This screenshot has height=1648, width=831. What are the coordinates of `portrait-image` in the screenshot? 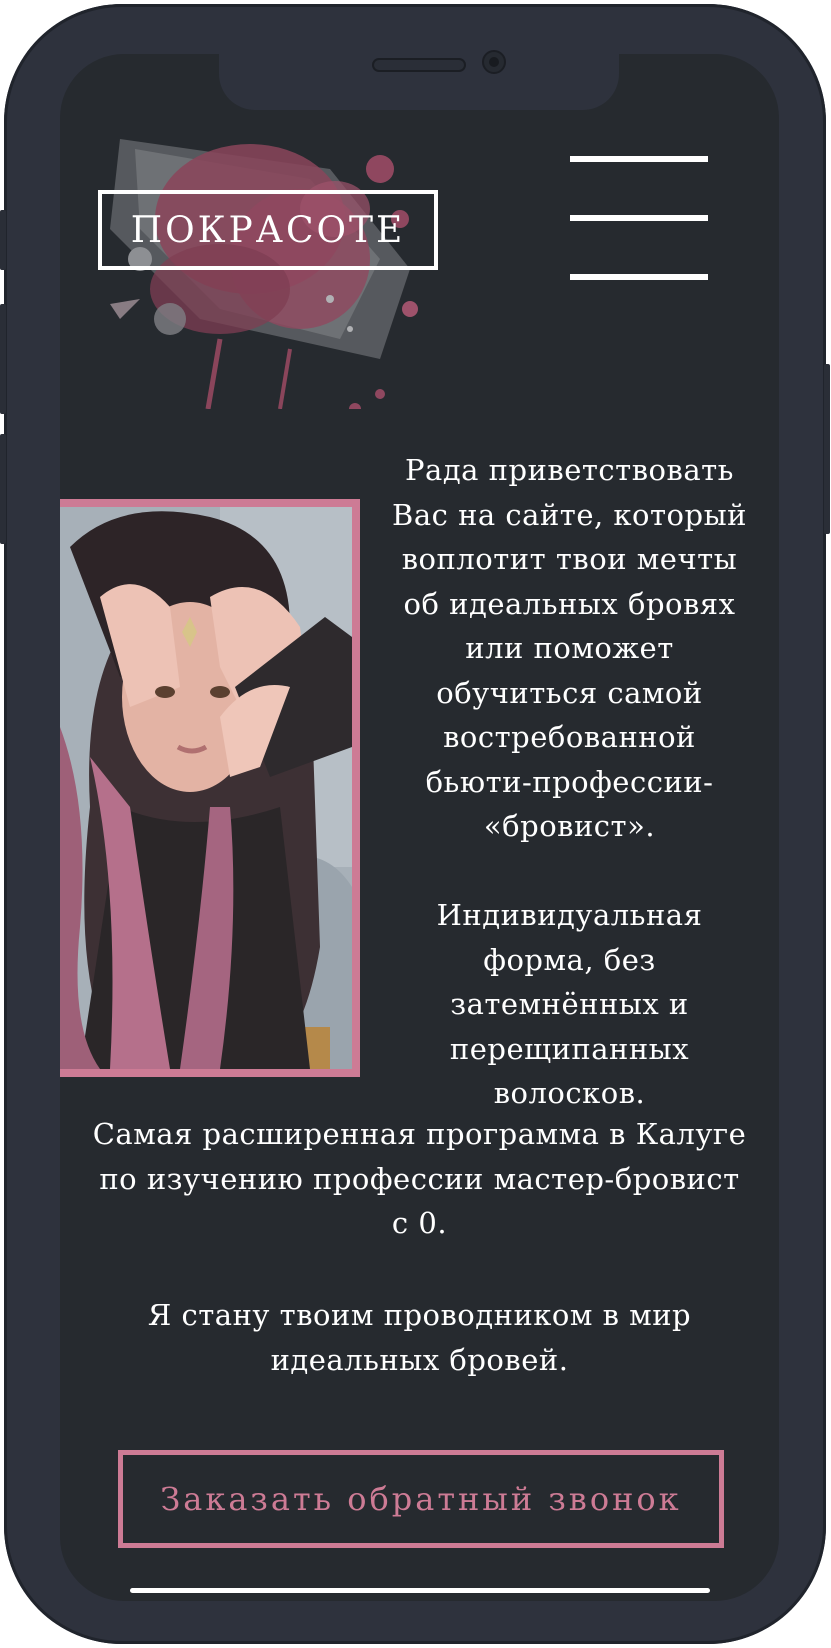 It's located at (206, 788).